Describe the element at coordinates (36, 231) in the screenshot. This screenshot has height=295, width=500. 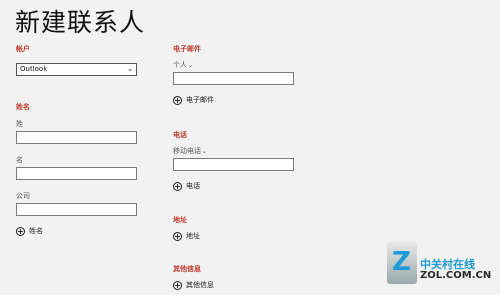
I see `add-name-label: 姓名` at that location.